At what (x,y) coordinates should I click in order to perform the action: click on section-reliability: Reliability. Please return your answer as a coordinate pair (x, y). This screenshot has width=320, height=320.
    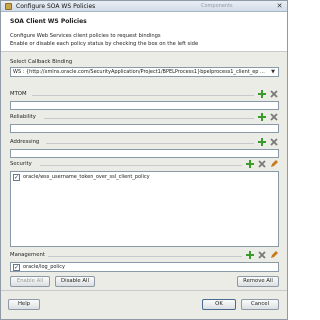
    Looking at the image, I should click on (145, 117).